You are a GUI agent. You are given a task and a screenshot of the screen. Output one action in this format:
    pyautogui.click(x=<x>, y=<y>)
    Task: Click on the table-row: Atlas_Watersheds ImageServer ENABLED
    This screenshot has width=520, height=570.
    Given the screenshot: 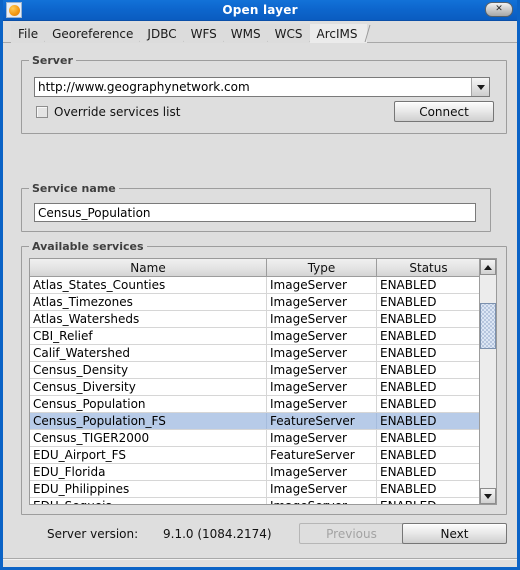 What is the action you would take?
    pyautogui.click(x=254, y=319)
    